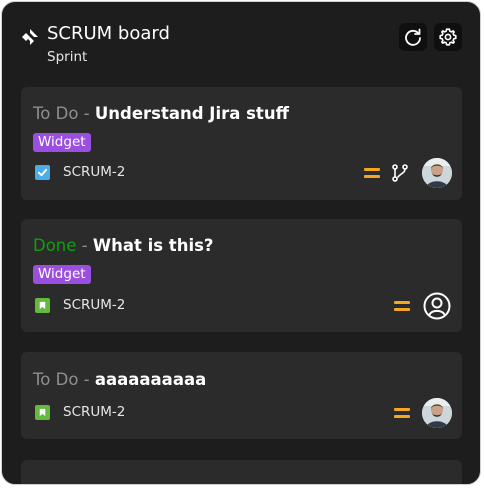  What do you see at coordinates (30, 37) in the screenshot?
I see `jira-logo-icon` at bounding box center [30, 37].